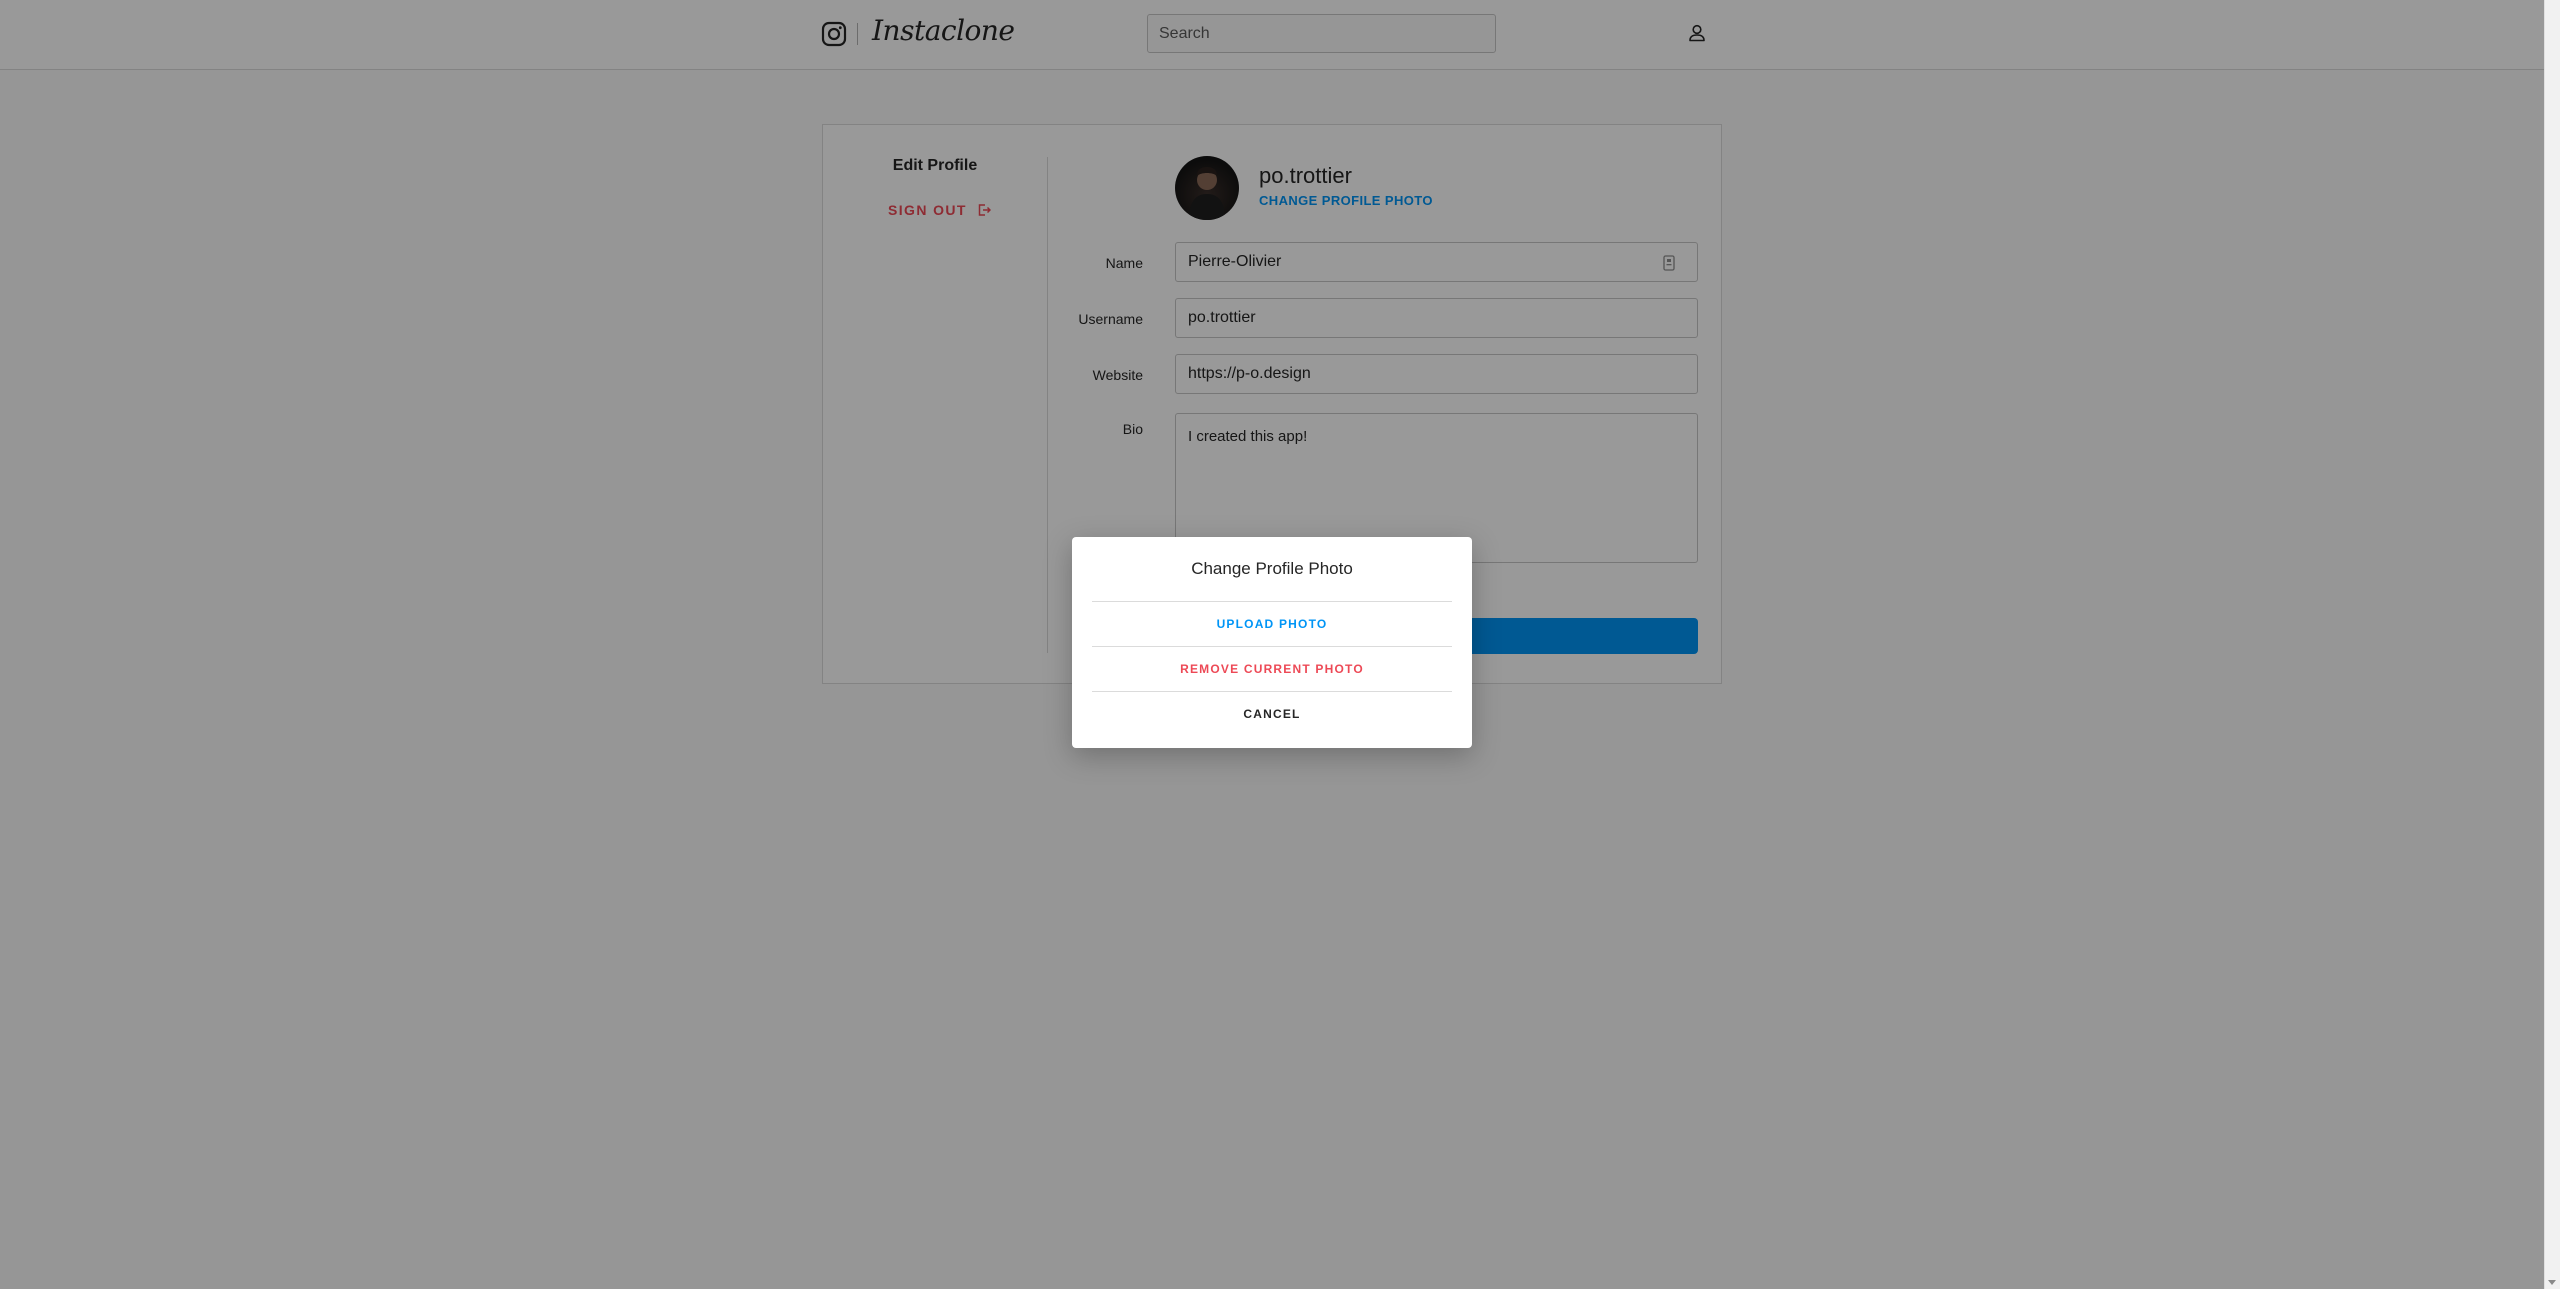  What do you see at coordinates (2552, 644) in the screenshot?
I see `page-scrollbar` at bounding box center [2552, 644].